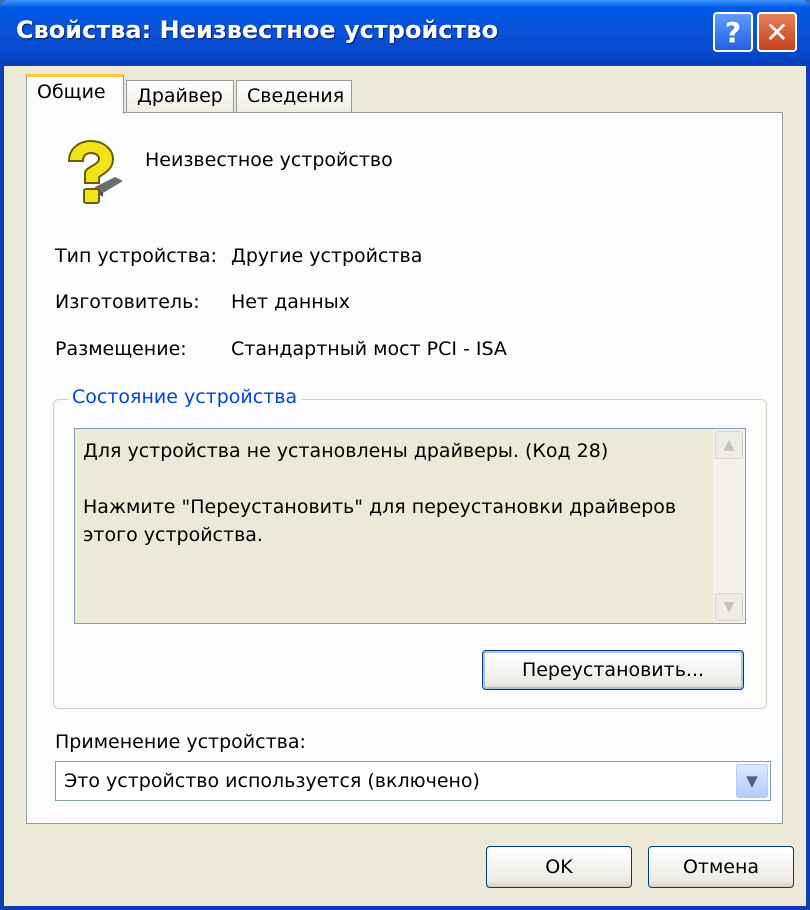  I want to click on window-title: Свойства: Неизвестное устройство, so click(257, 30).